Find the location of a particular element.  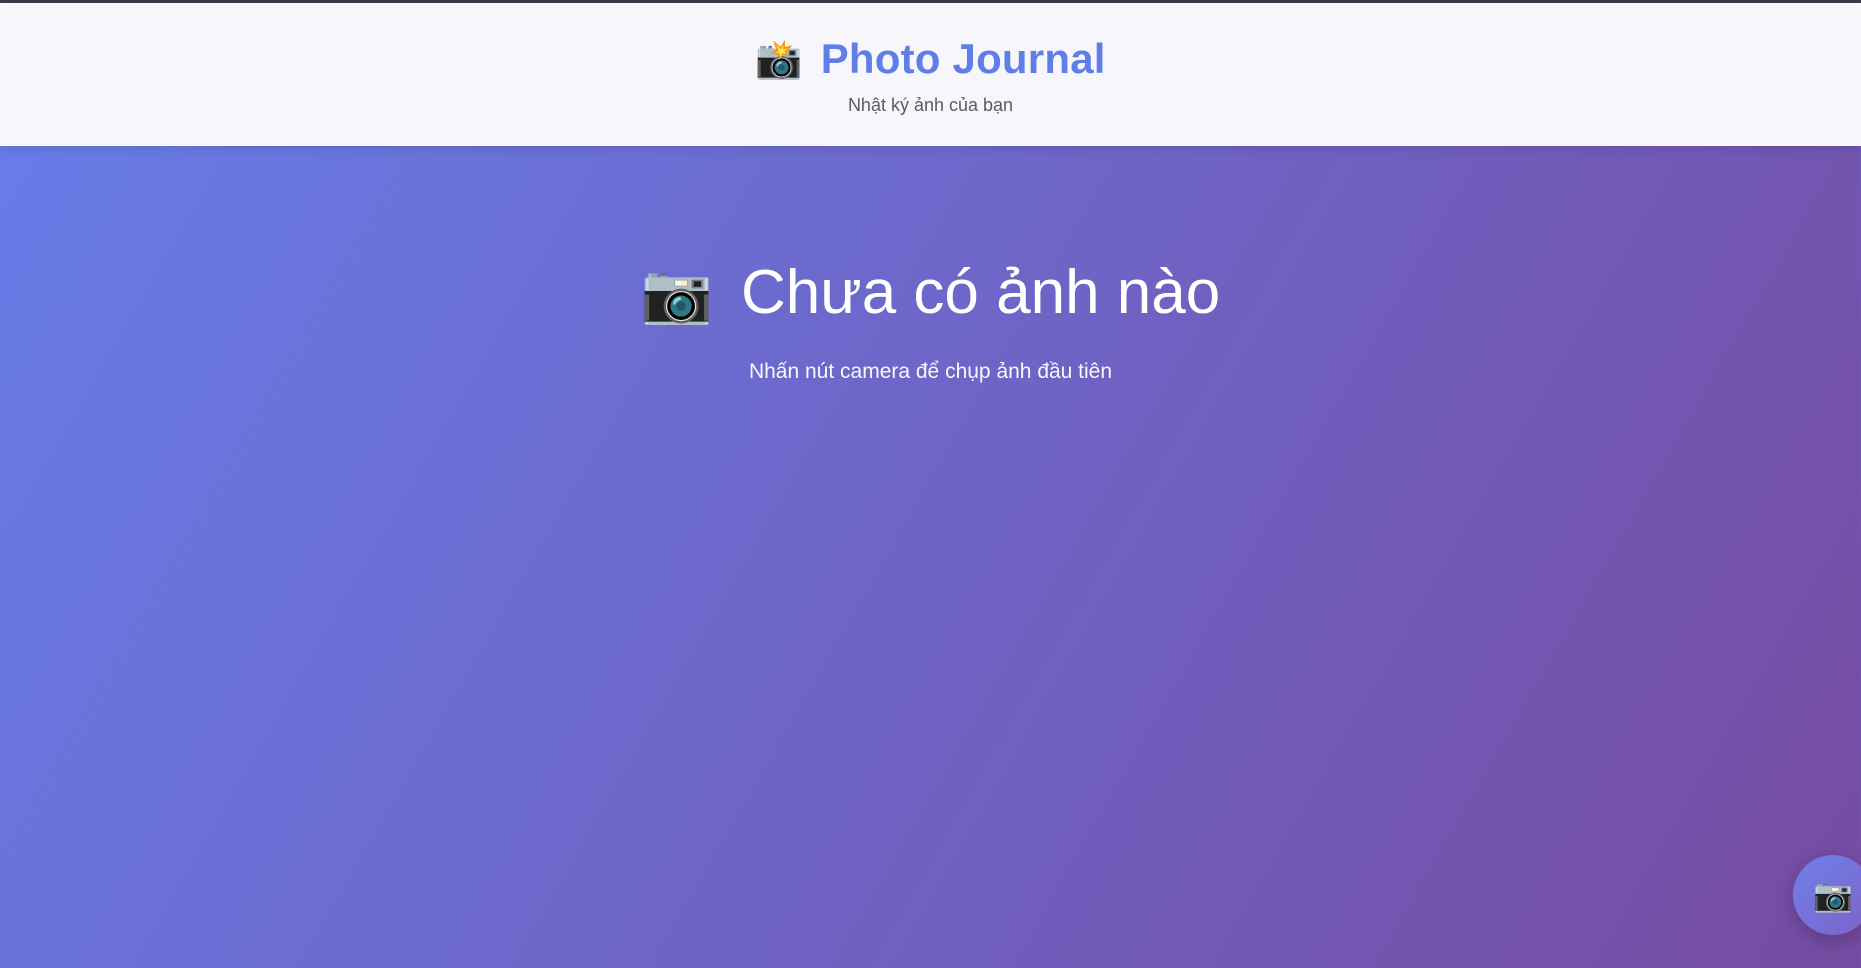

empty-state-heading: 📷 Chưa có ảnh nào is located at coordinates (930, 293).